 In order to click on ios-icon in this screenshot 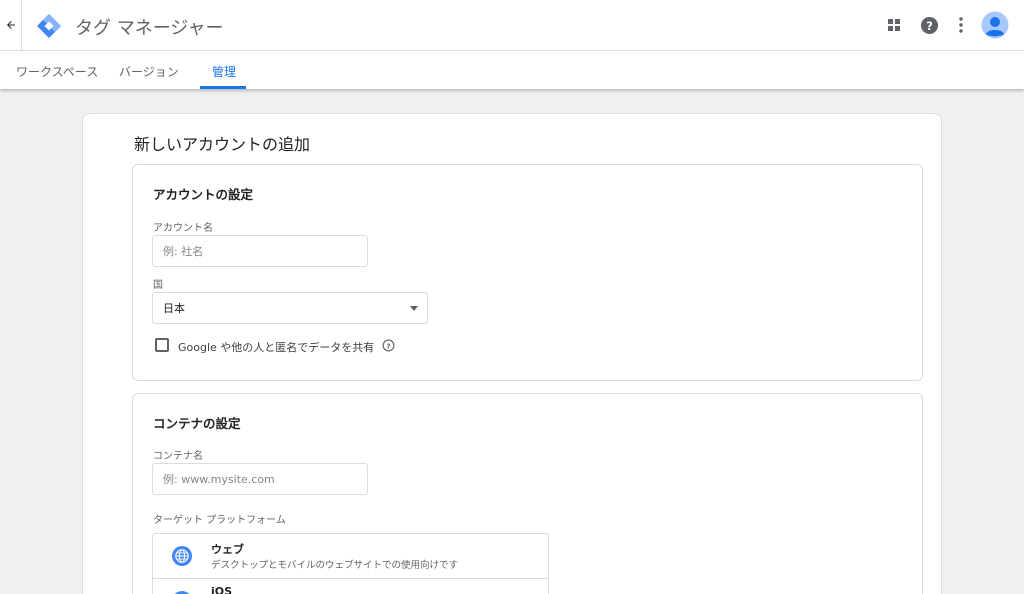, I will do `click(182, 592)`.